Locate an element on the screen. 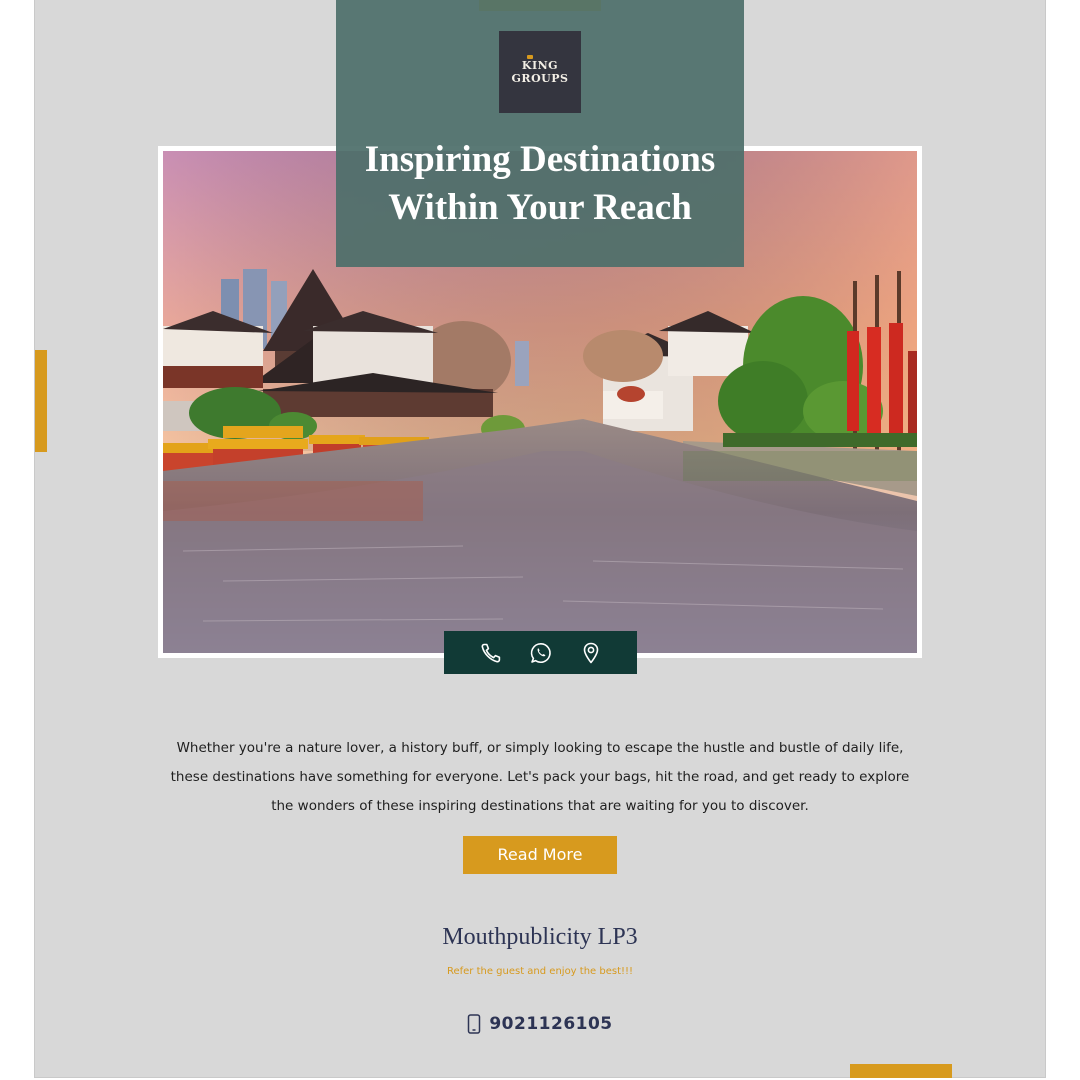 The height and width of the screenshot is (1080, 1080). read-more-button: Read More is located at coordinates (540, 855).